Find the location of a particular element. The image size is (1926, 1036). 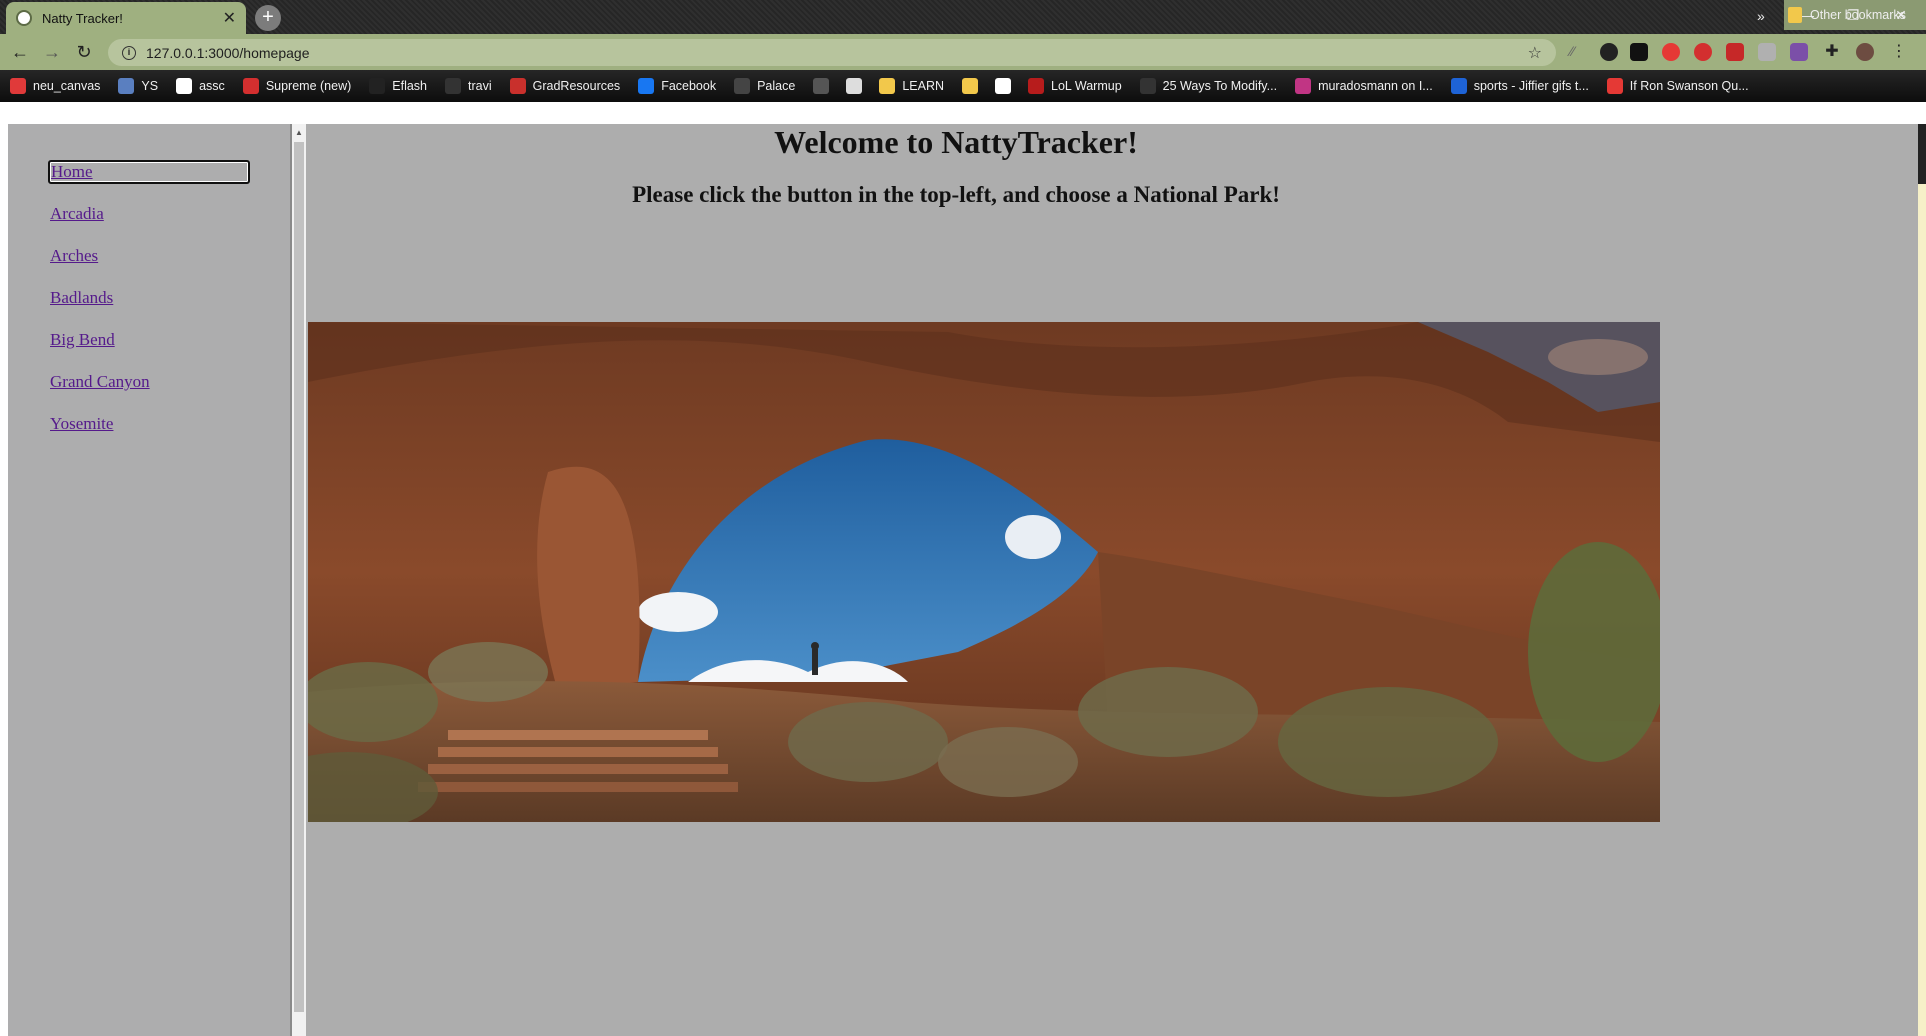

sidebar-item-home: Home is located at coordinates (149, 172).